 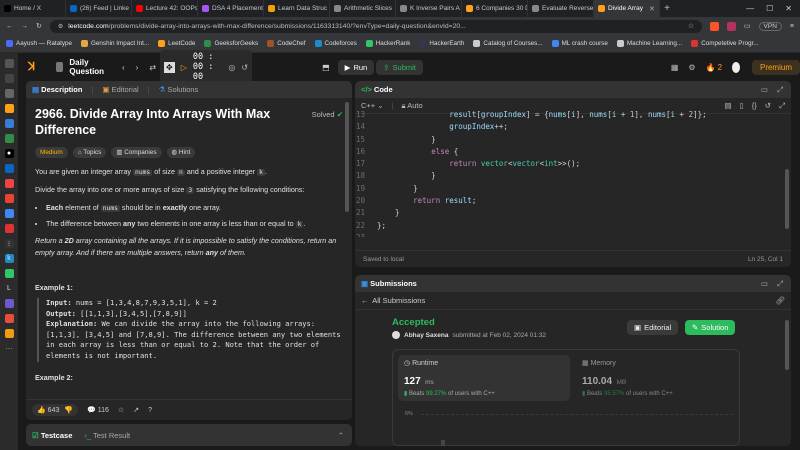 What do you see at coordinates (768, 106) in the screenshot?
I see `reset-code-icon: ↺` at bounding box center [768, 106].